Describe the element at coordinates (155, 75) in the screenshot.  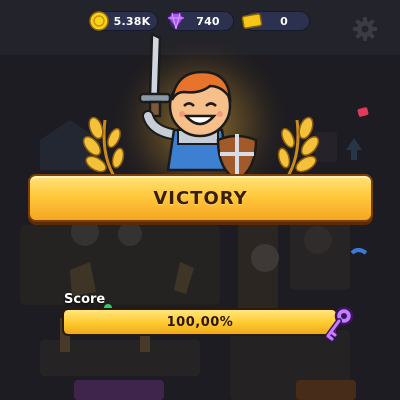
I see `sword-icon` at that location.